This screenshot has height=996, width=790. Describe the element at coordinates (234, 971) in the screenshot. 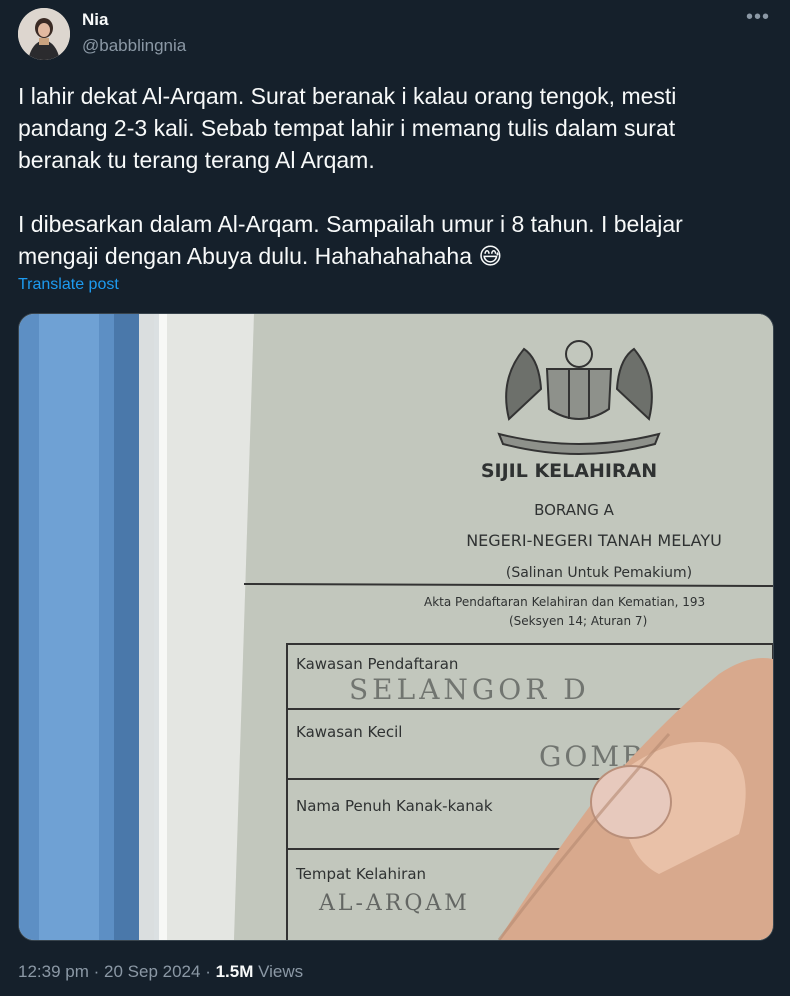

I see `views-count: 1.5M` at that location.